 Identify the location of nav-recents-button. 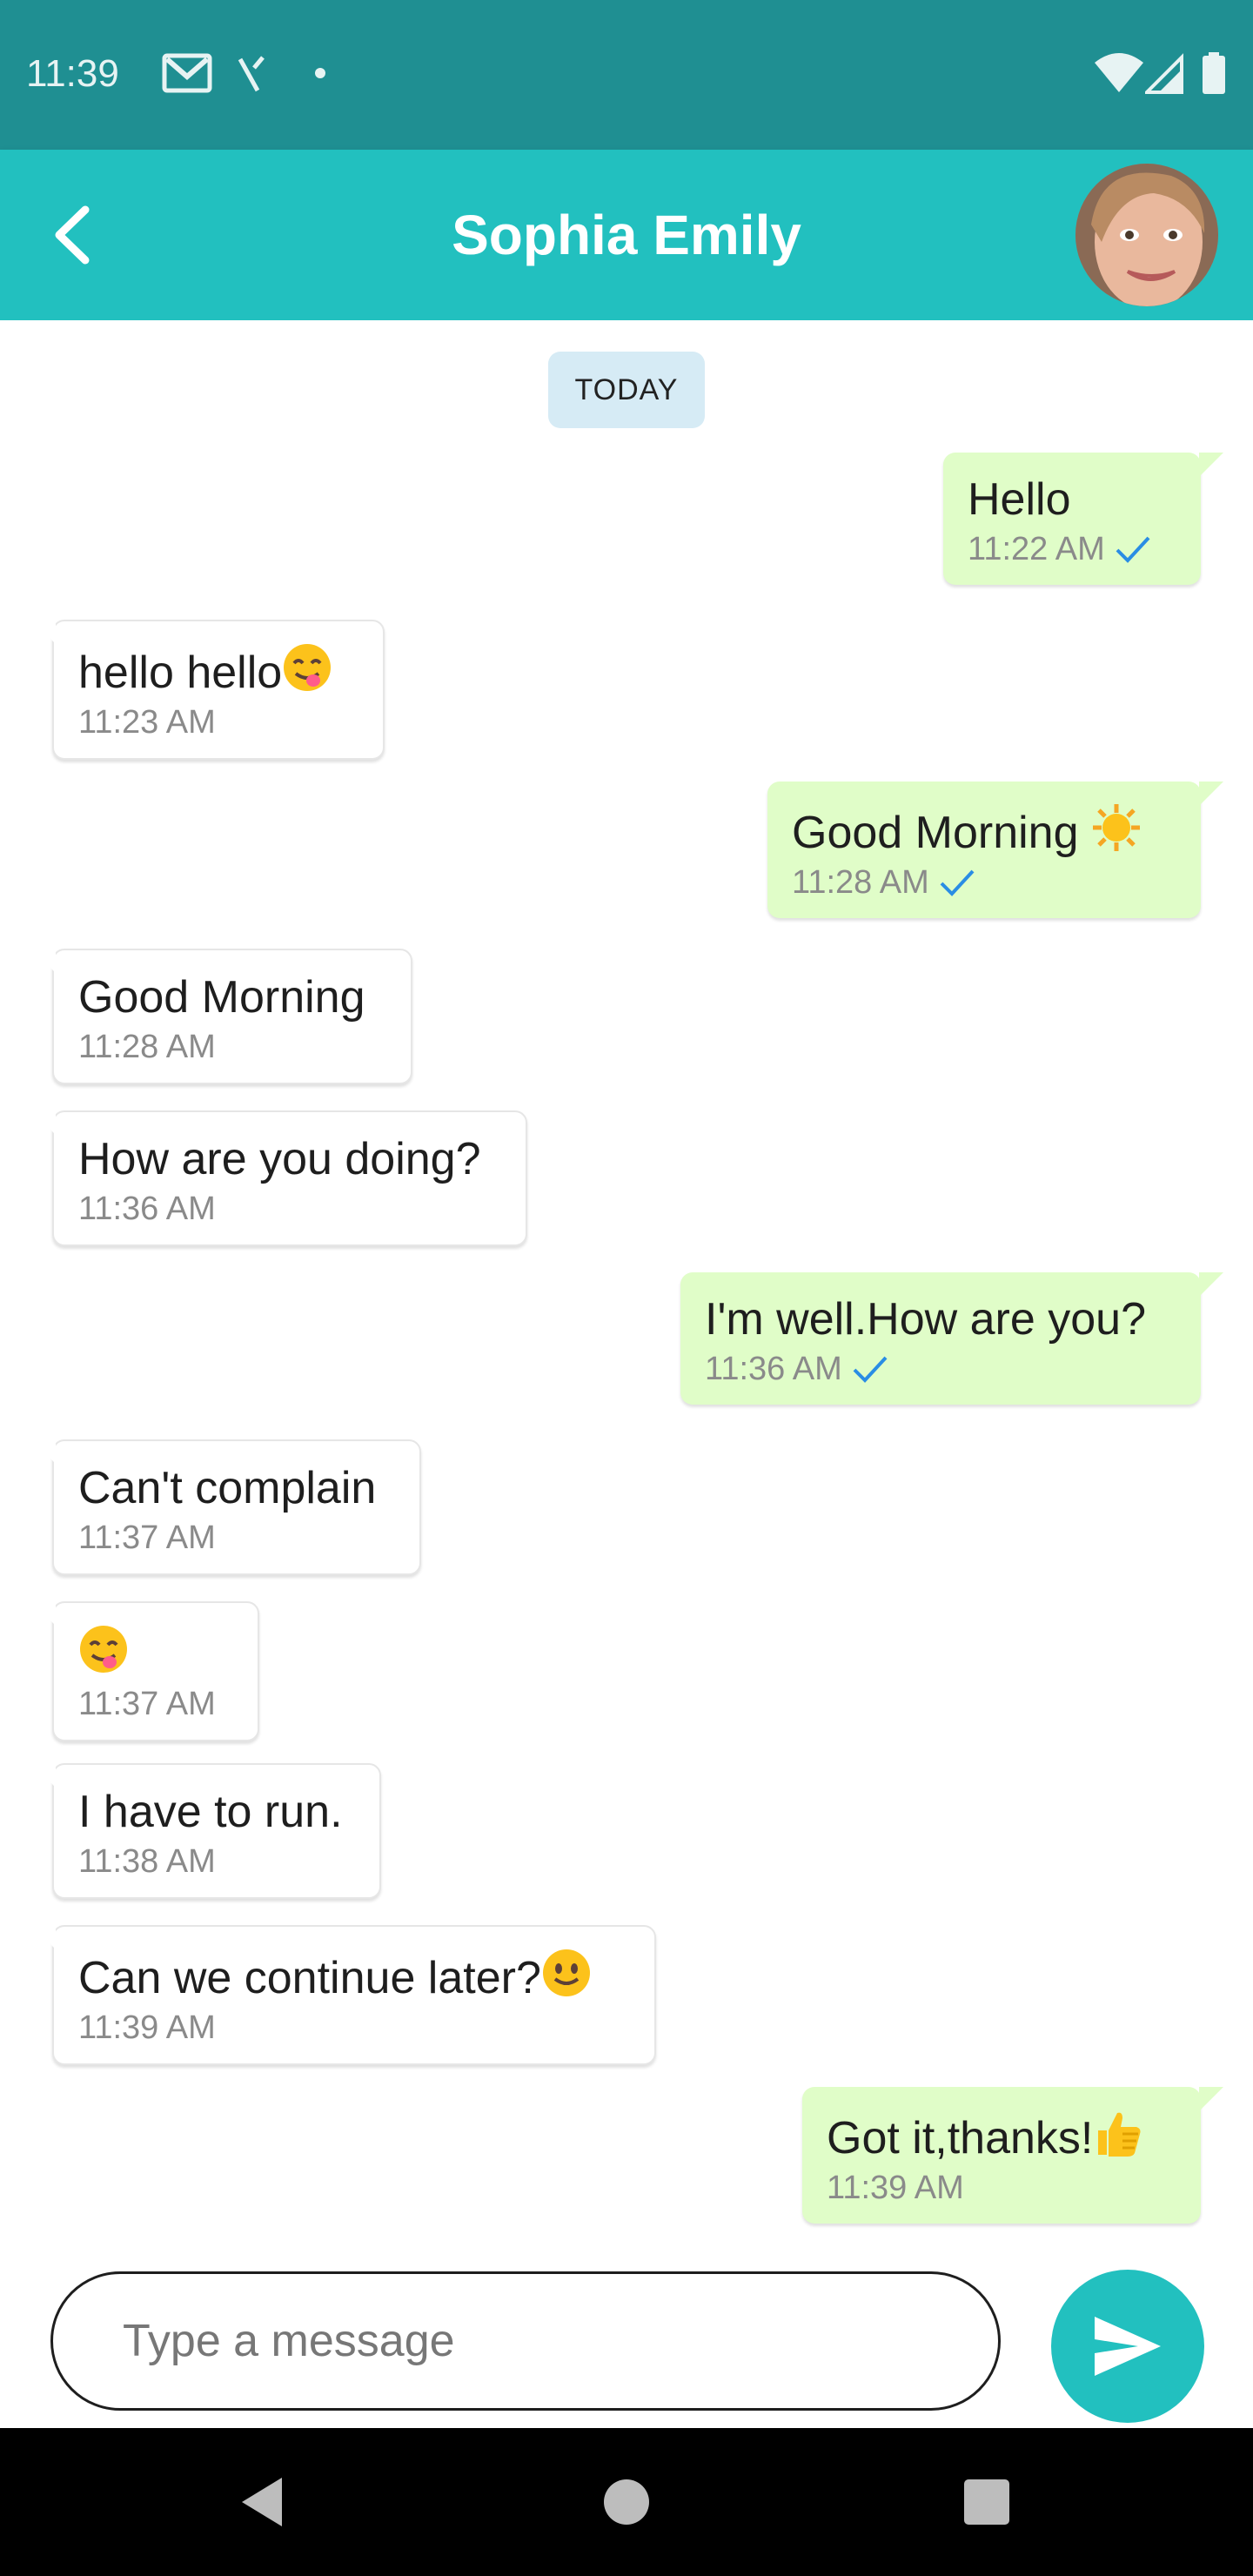
(987, 2502).